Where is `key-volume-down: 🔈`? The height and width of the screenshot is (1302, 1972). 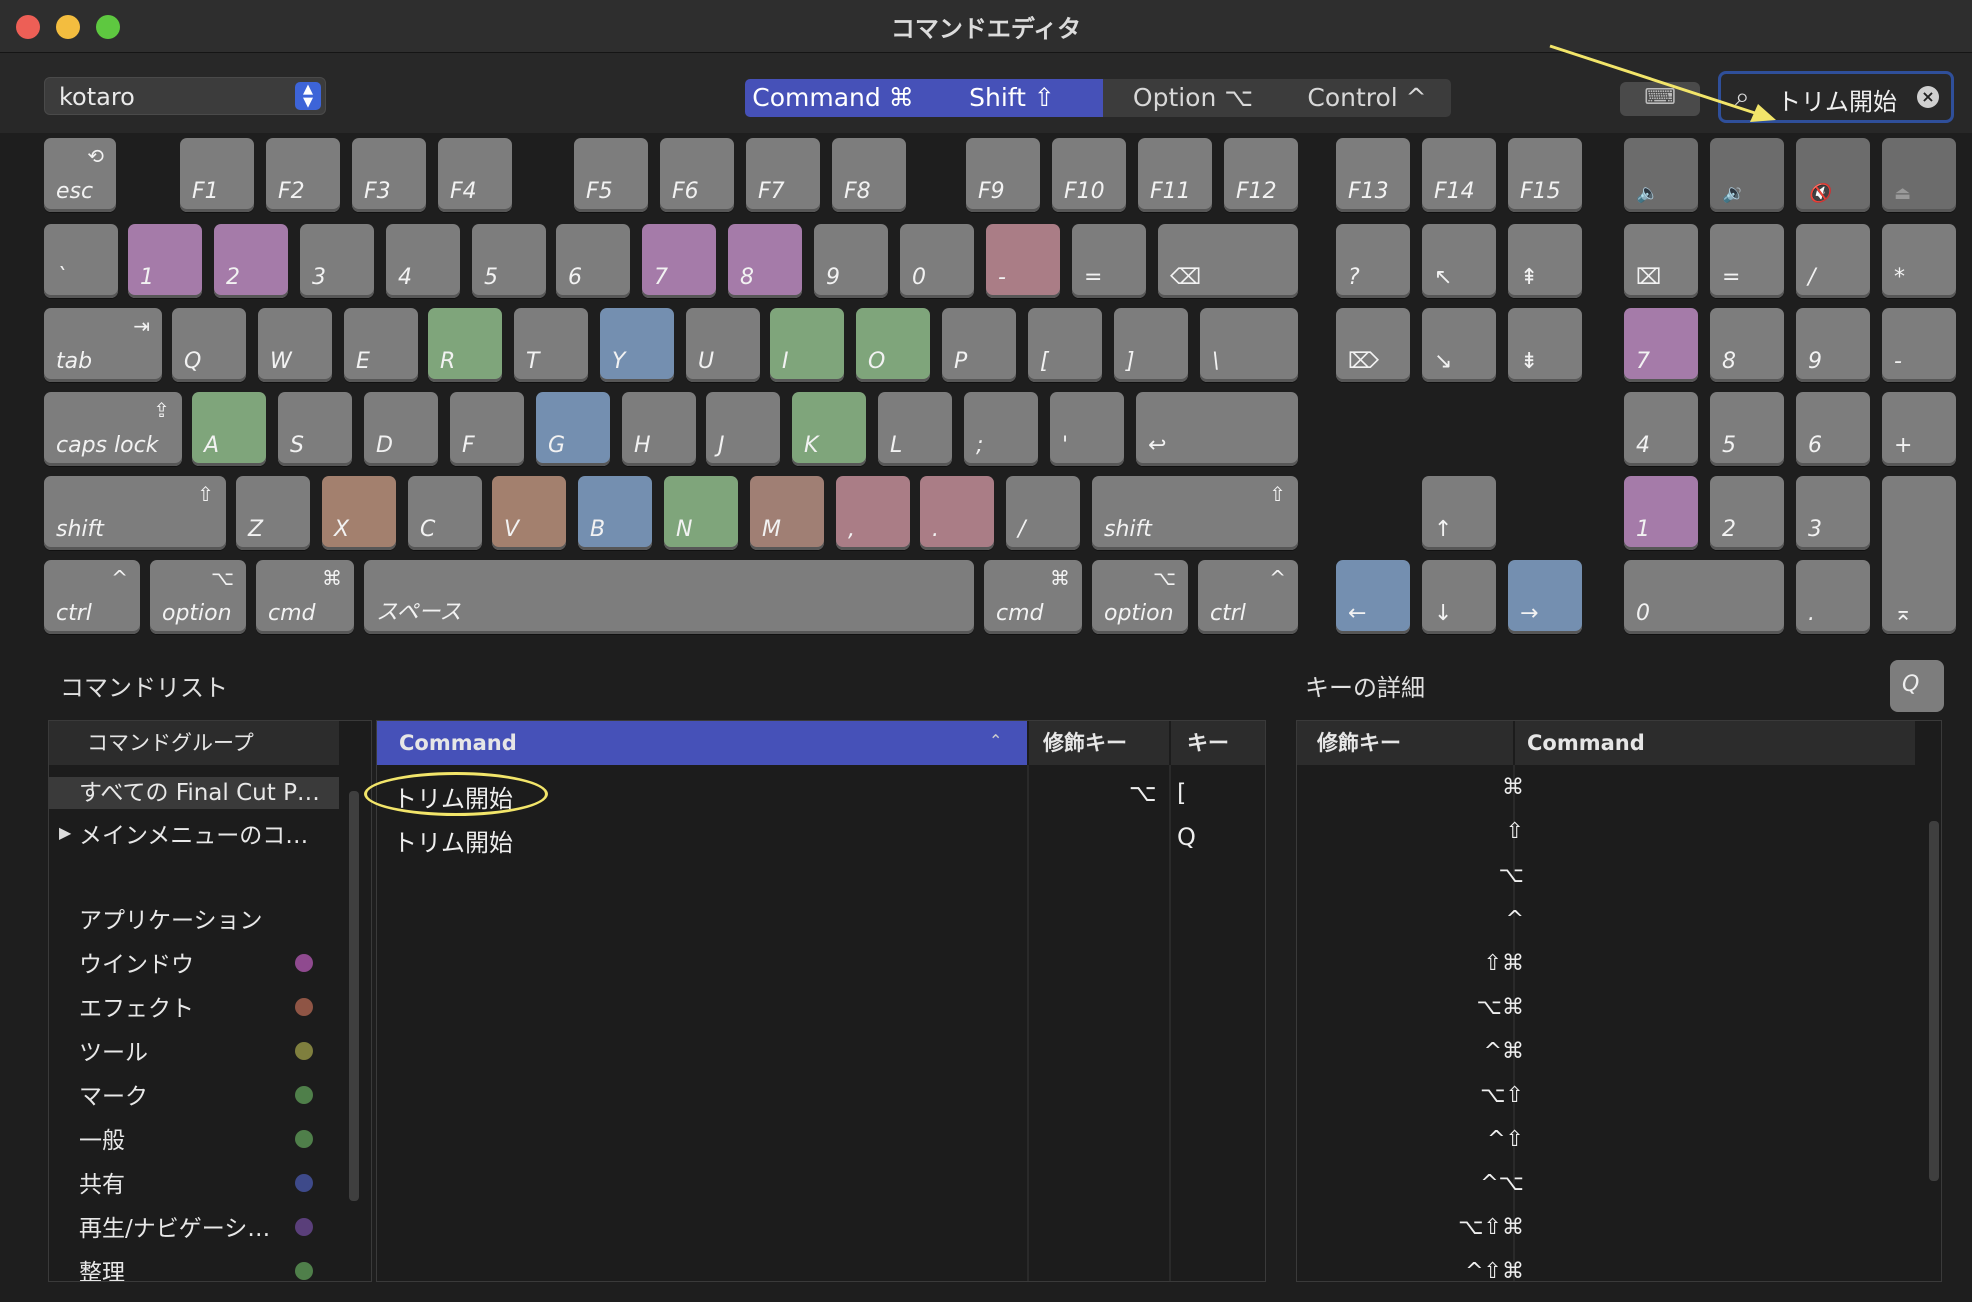 key-volume-down: 🔈 is located at coordinates (1661, 175).